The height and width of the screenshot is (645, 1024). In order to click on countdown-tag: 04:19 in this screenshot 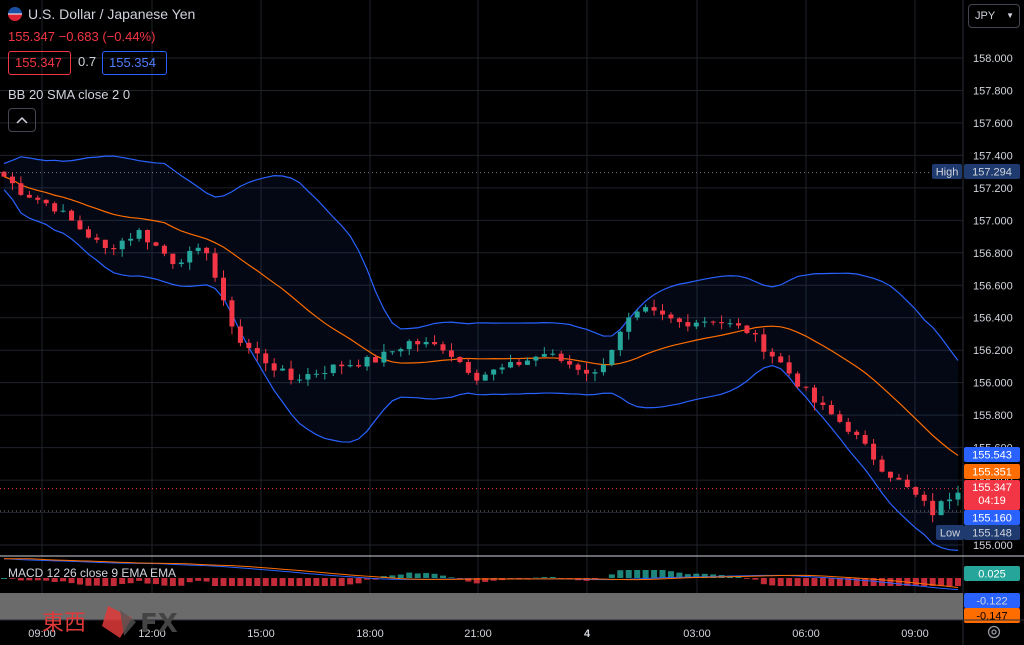, I will do `click(992, 501)`.